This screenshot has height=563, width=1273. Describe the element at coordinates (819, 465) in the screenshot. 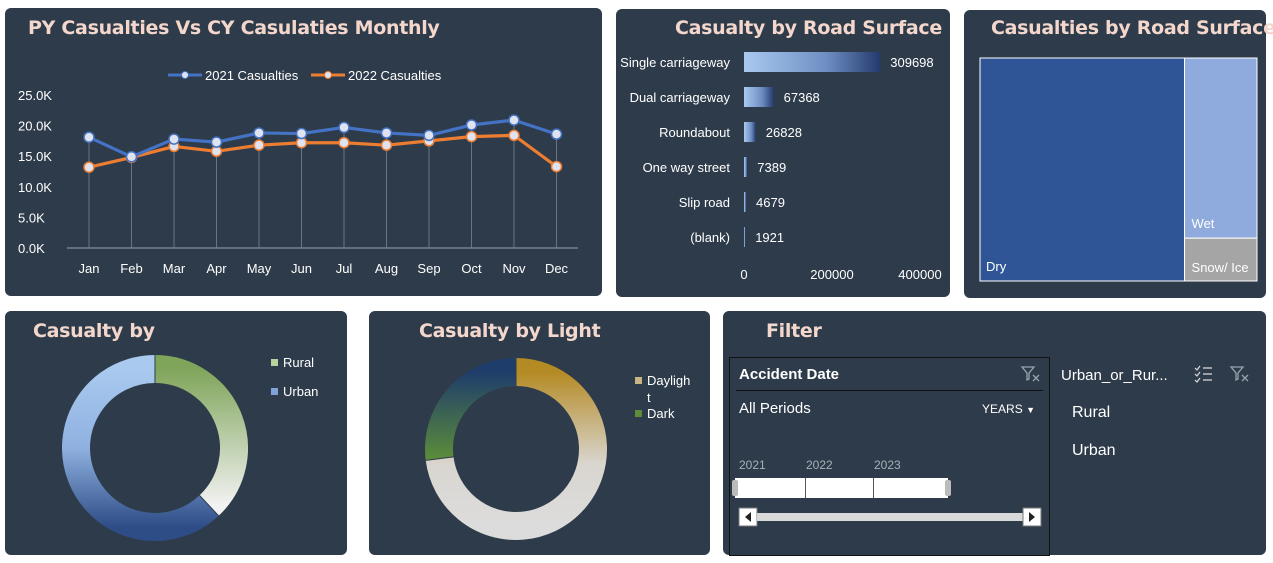

I see `timeline-year-2022: 2022` at that location.